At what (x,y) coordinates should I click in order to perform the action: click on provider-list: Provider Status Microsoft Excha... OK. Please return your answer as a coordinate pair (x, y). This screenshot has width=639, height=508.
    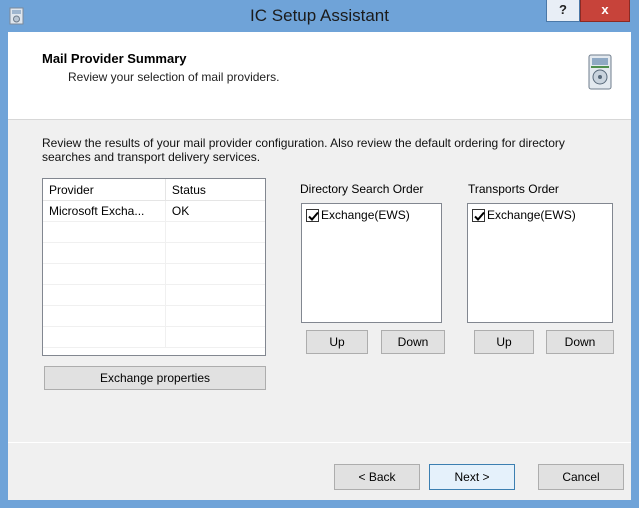
    Looking at the image, I should click on (154, 267).